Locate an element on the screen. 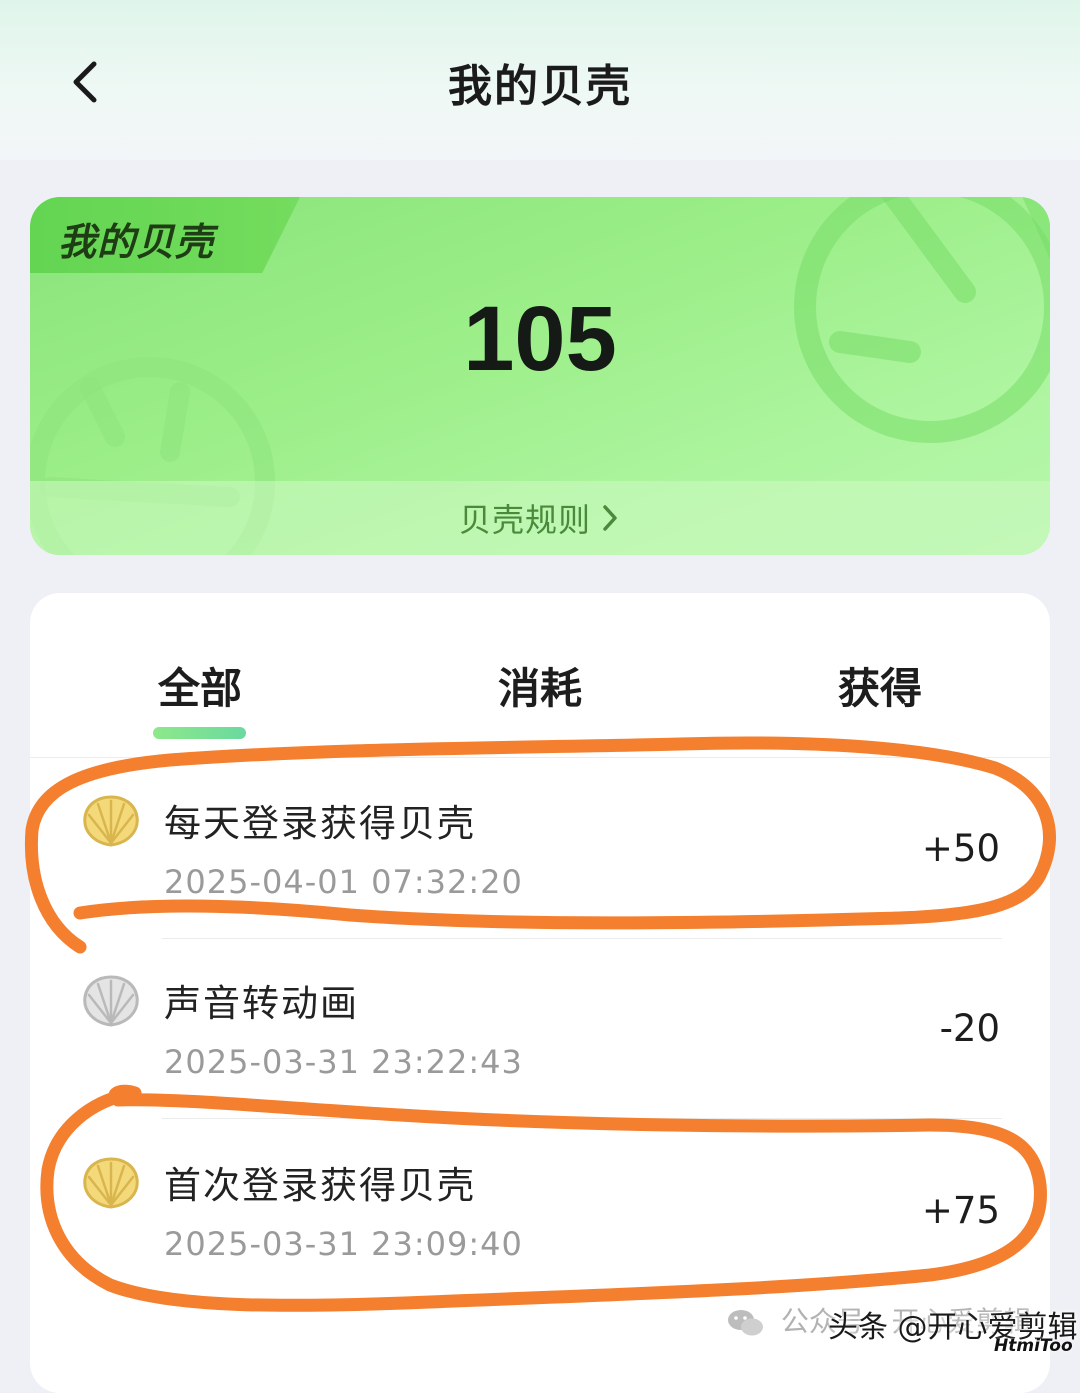 The height and width of the screenshot is (1393, 1080). shell-rules-label: 贝壳规则 is located at coordinates (524, 520).